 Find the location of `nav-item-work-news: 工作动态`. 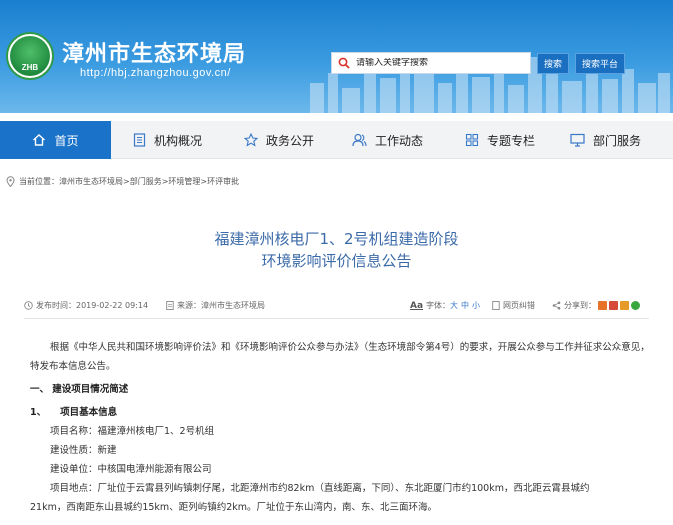

nav-item-work-news: 工作动态 is located at coordinates (387, 140).